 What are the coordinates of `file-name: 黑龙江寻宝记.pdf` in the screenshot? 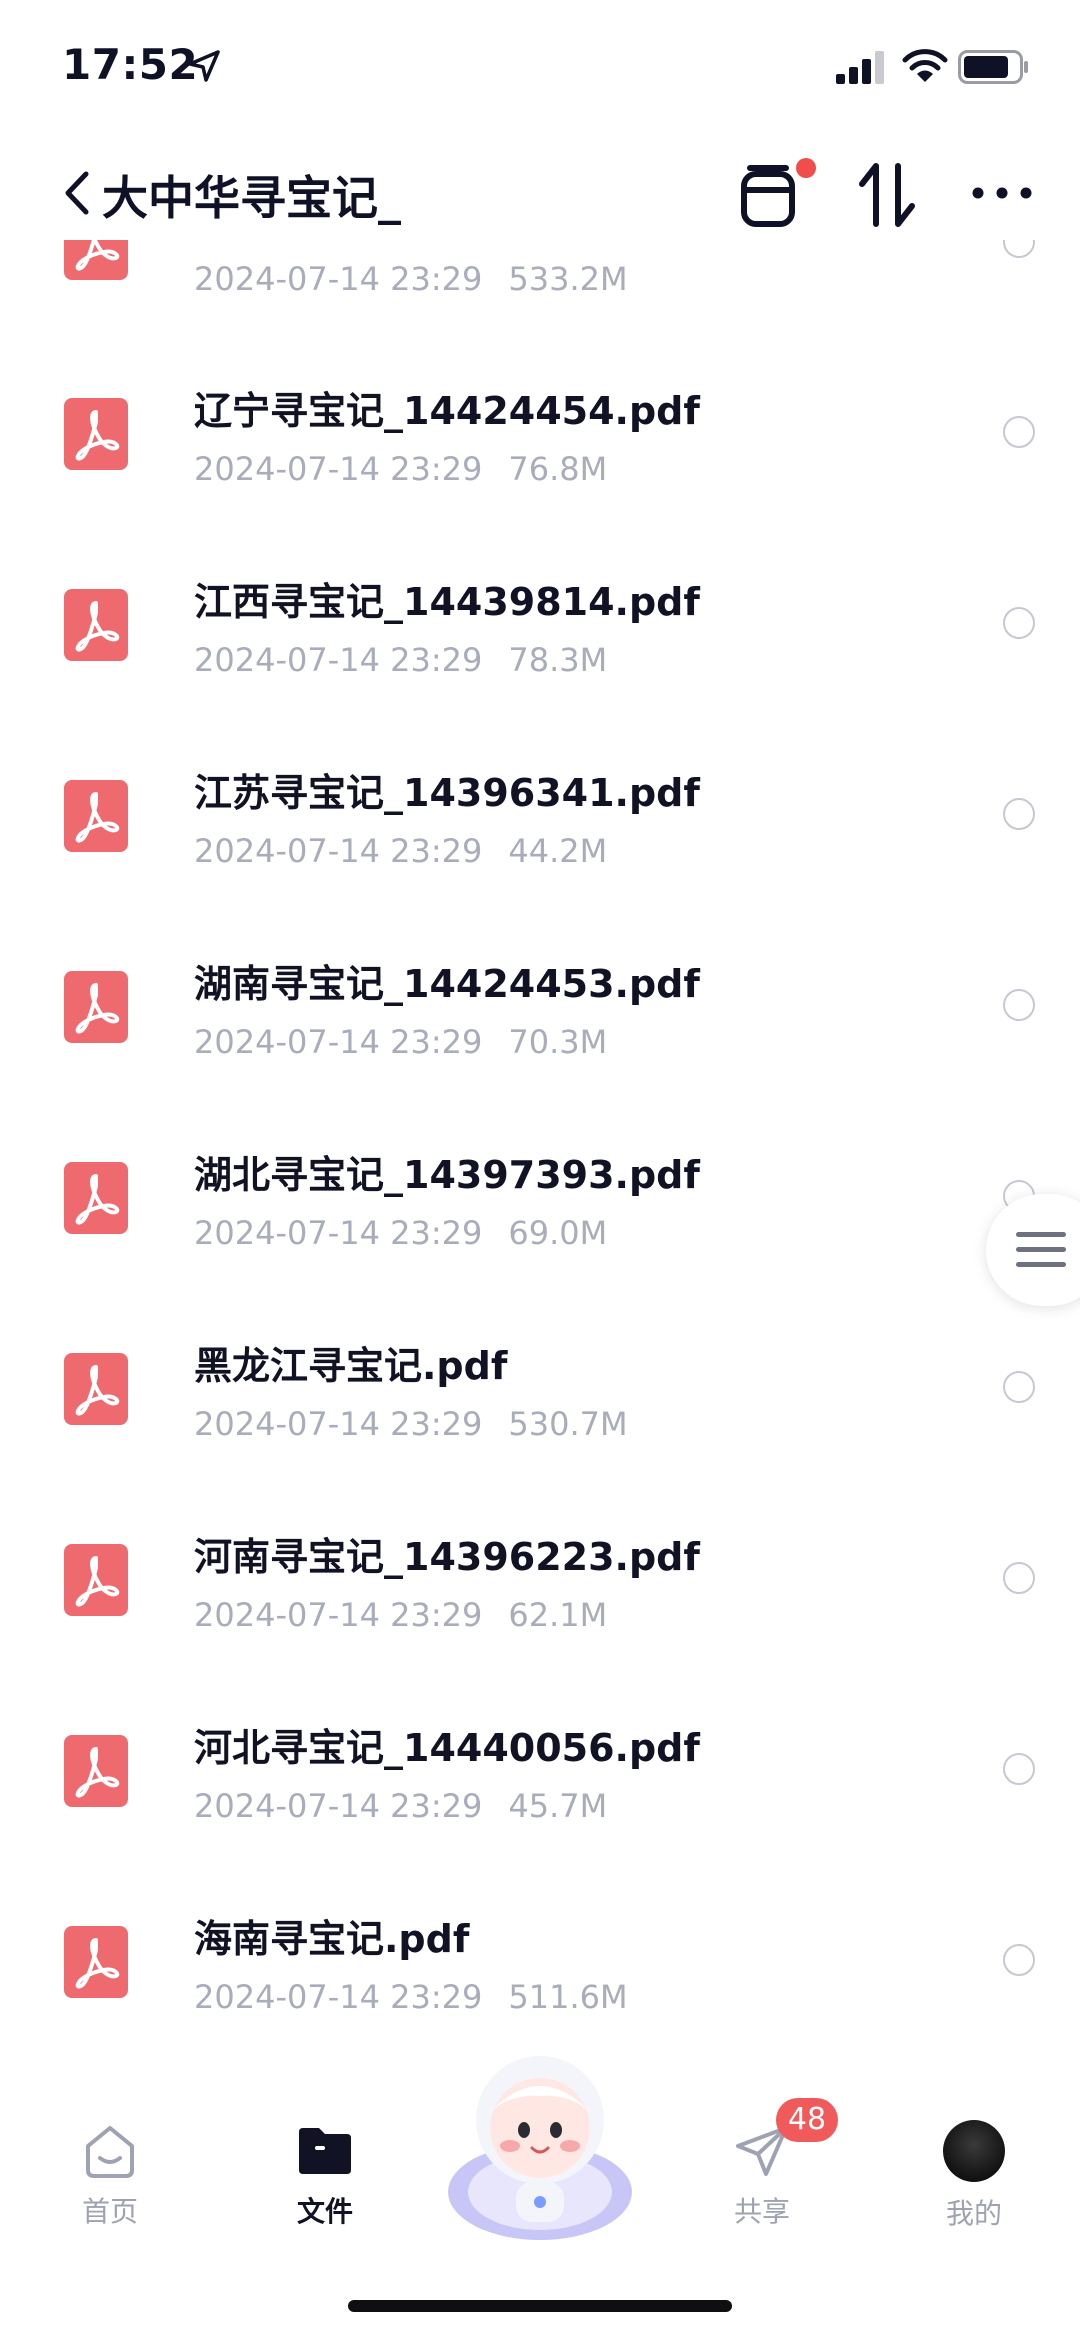 It's located at (351, 1366).